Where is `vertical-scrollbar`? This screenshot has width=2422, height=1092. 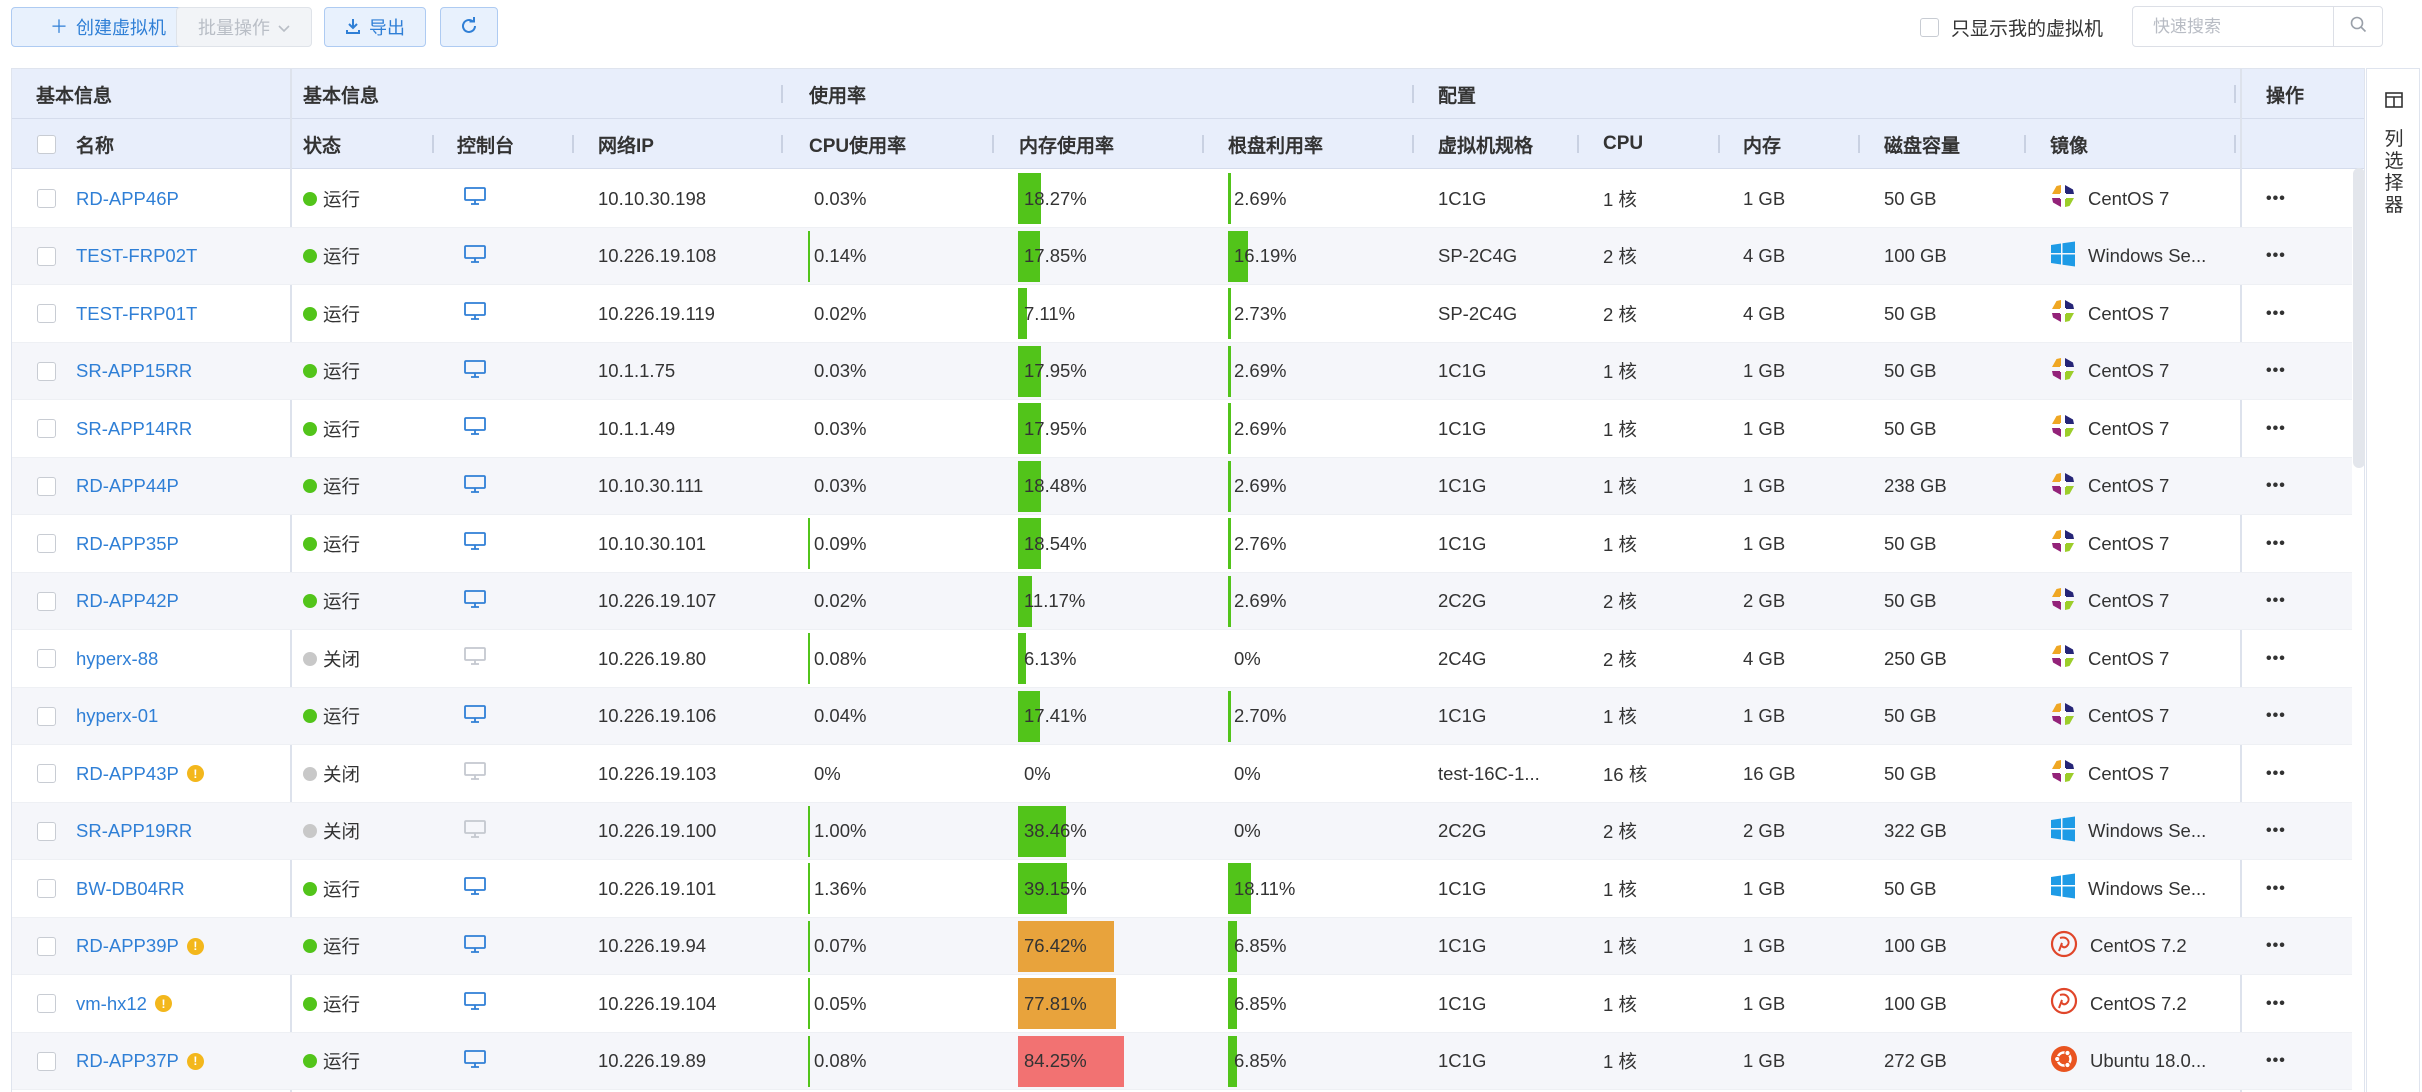 vertical-scrollbar is located at coordinates (2359, 318).